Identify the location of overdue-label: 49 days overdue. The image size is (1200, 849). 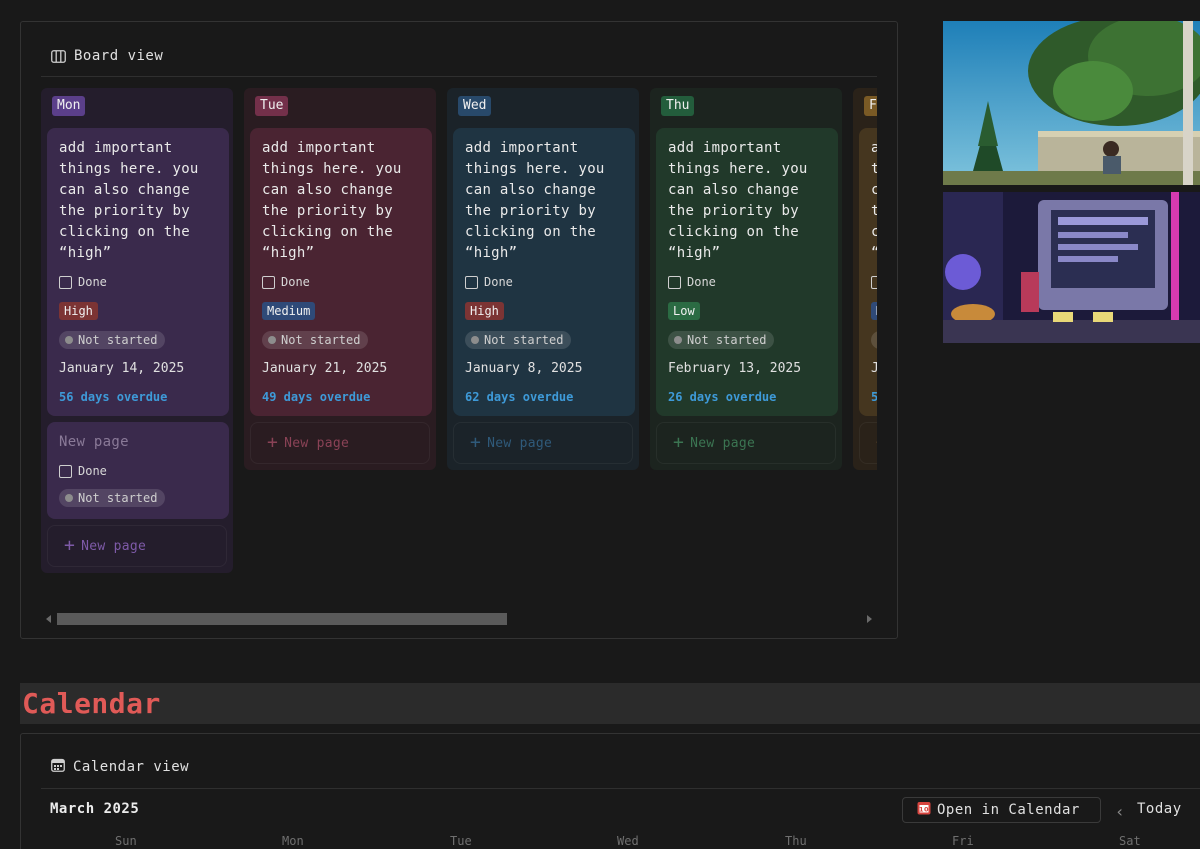
(316, 397).